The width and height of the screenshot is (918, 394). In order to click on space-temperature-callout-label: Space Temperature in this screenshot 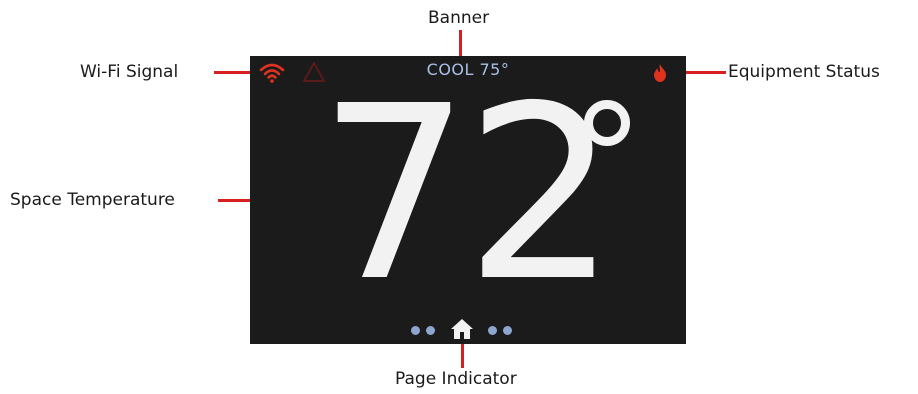, I will do `click(92, 200)`.